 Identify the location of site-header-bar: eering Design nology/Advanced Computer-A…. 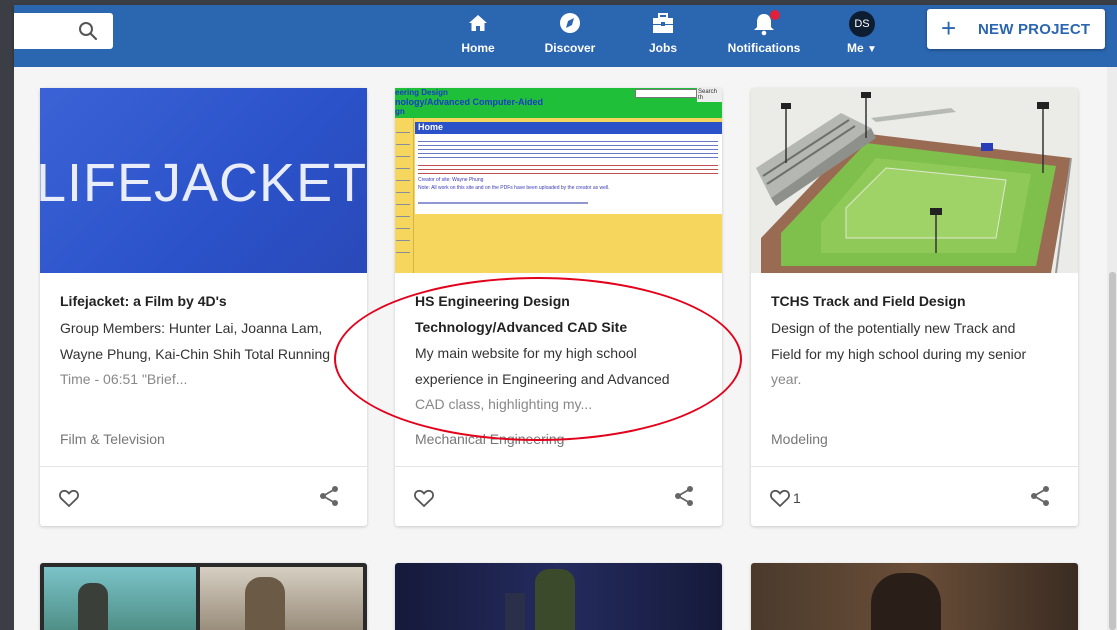
(558, 103).